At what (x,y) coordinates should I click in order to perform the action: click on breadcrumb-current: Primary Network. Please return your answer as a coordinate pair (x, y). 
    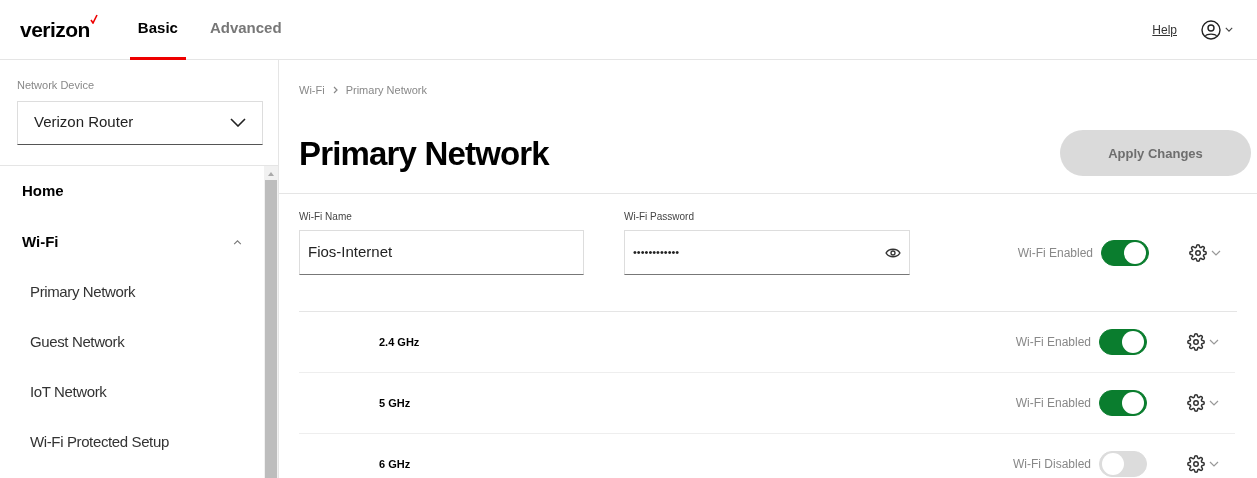
    Looking at the image, I should click on (386, 90).